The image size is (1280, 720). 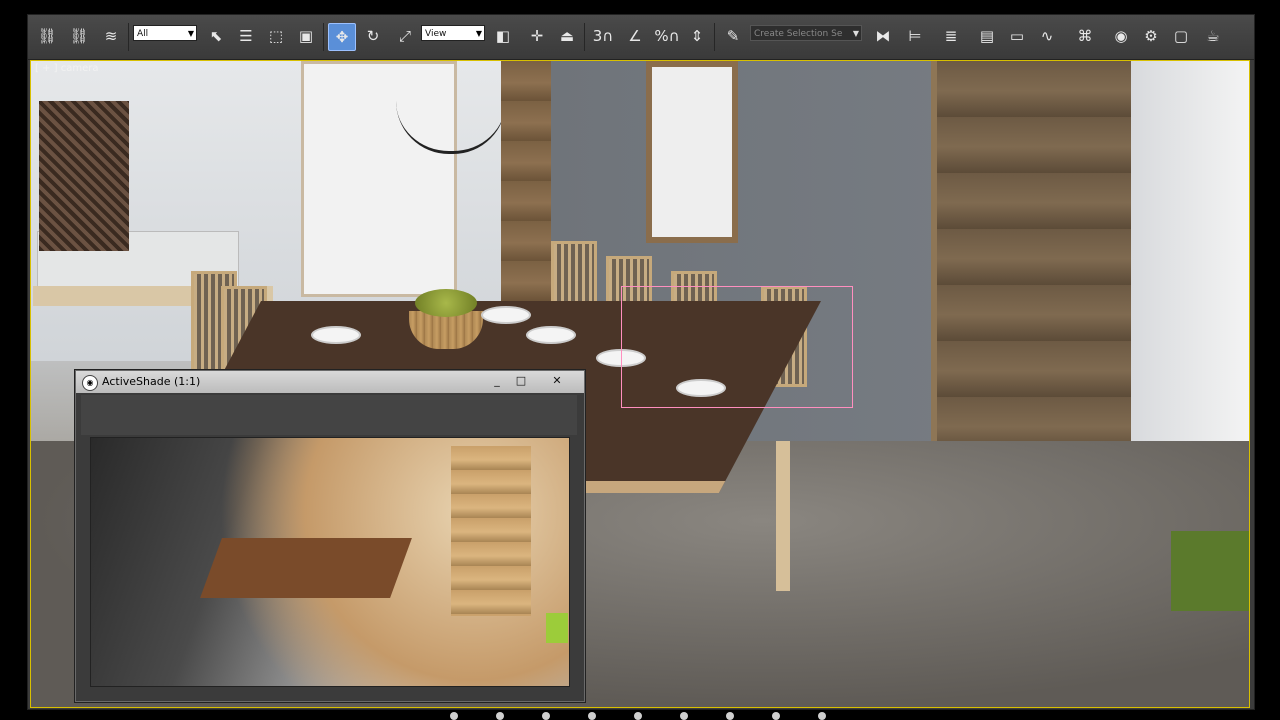 I want to click on restore-button: □, so click(x=521, y=381).